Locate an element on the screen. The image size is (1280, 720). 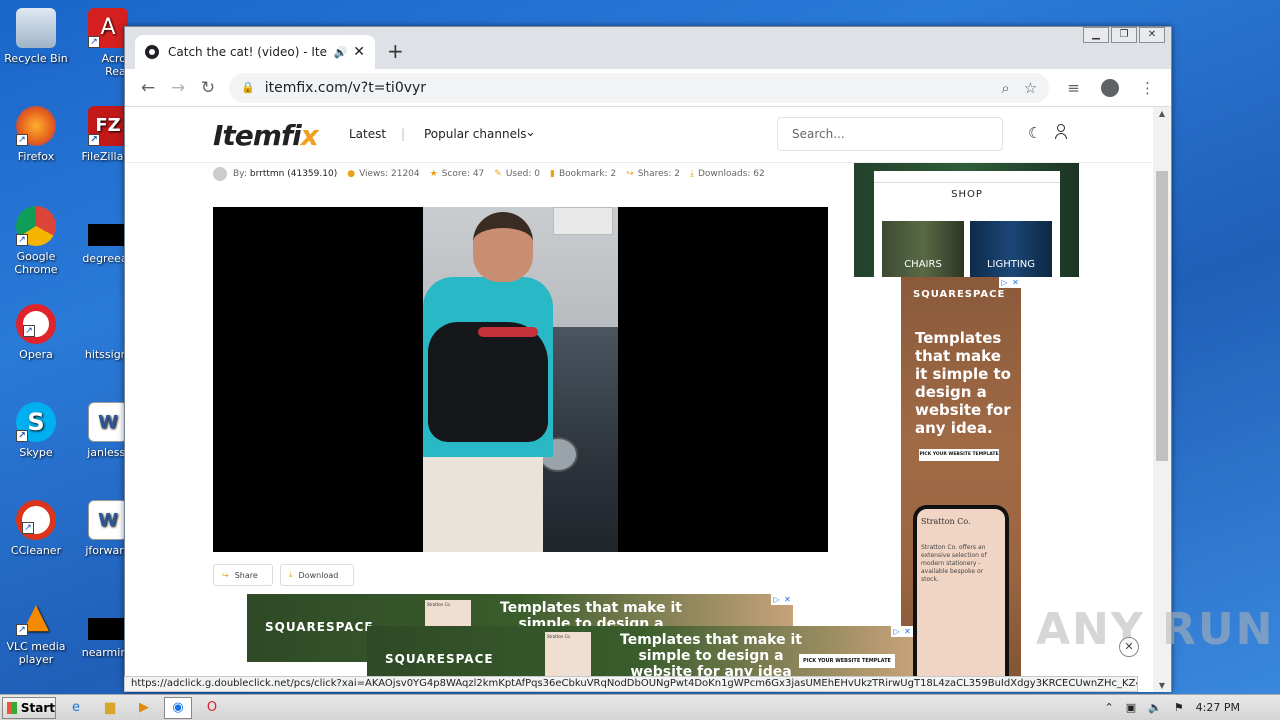
used-count: ✎ Used: 0 is located at coordinates (517, 174).